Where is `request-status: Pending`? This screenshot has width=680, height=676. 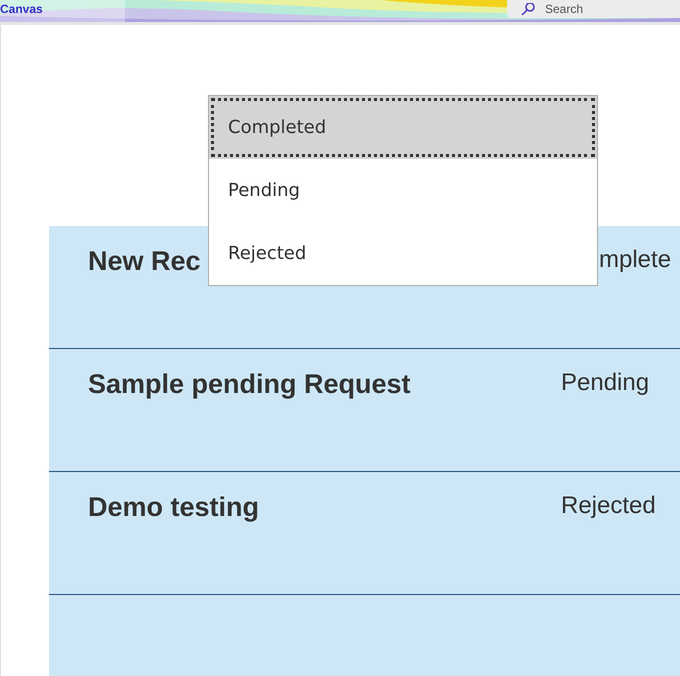 request-status: Pending is located at coordinates (605, 383).